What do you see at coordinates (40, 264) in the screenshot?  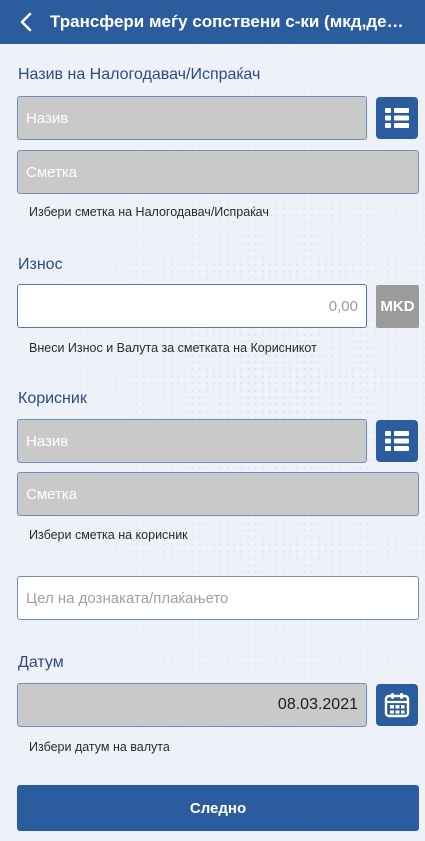 I see `amount-section-label: Износ` at bounding box center [40, 264].